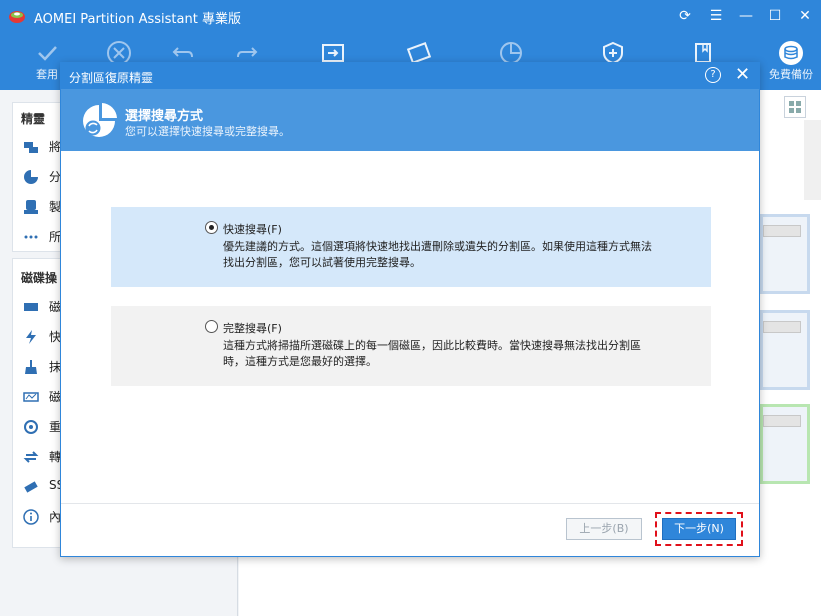  I want to click on menu-icon: ☰, so click(716, 16).